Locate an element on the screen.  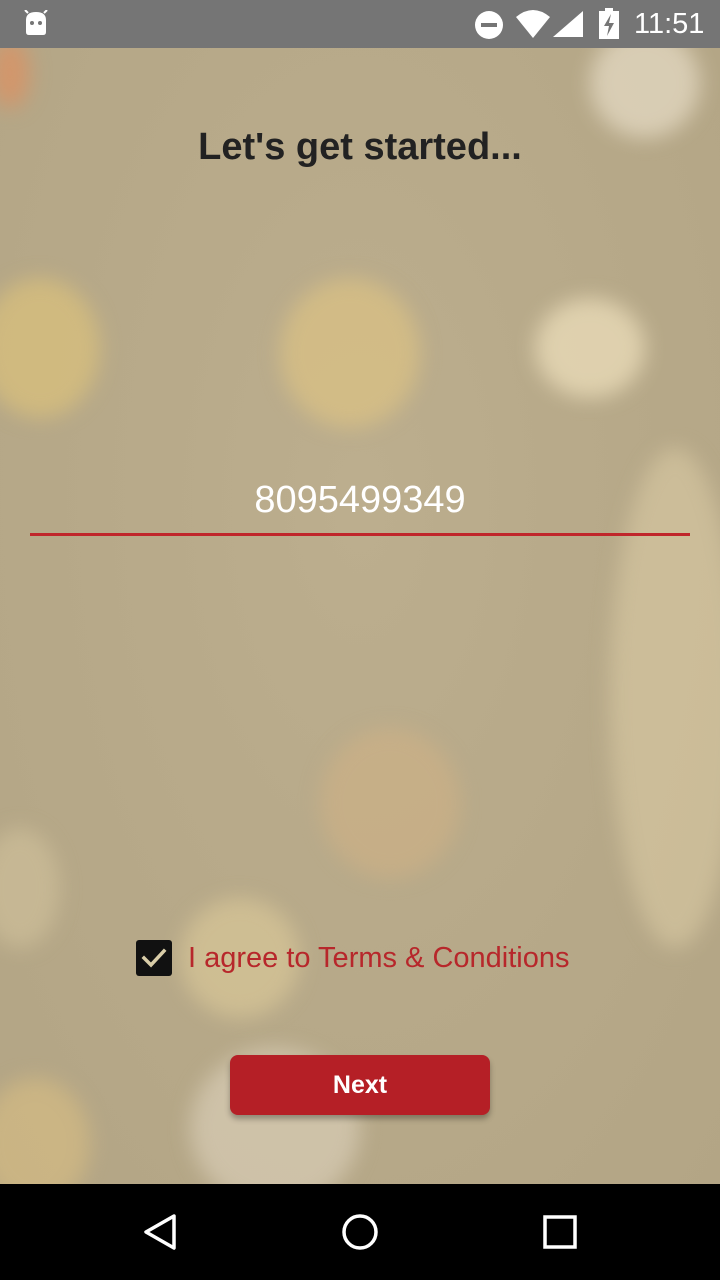
phone-number-input is located at coordinates (360, 500).